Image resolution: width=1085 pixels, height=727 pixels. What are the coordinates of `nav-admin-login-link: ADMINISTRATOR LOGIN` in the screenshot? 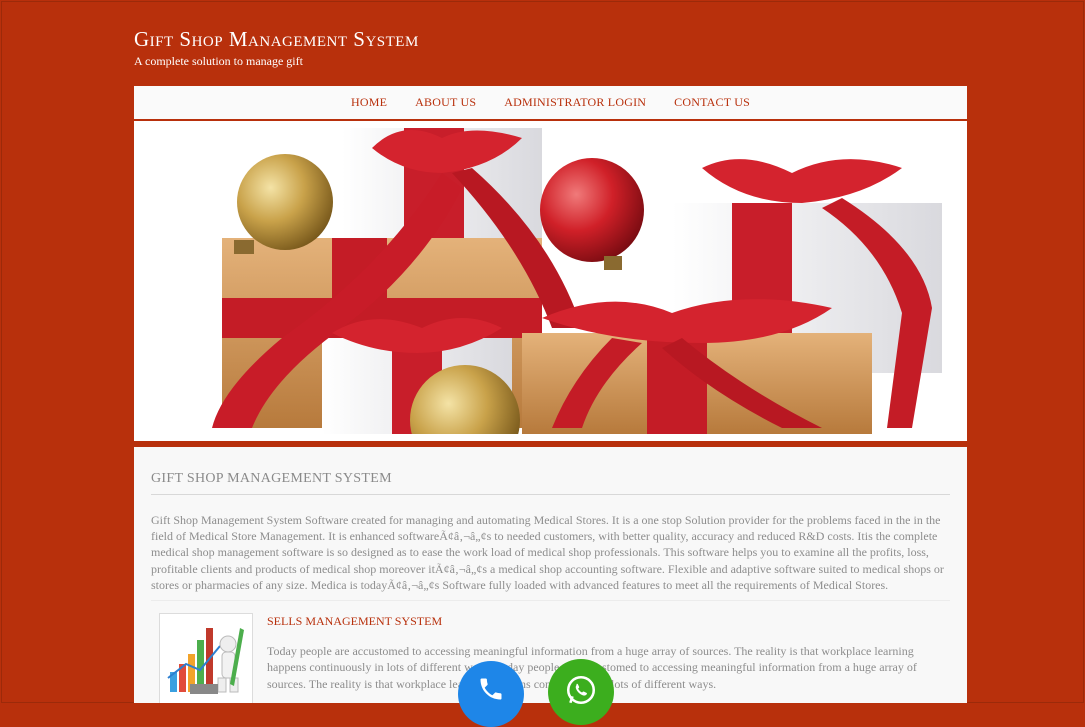 It's located at (575, 102).